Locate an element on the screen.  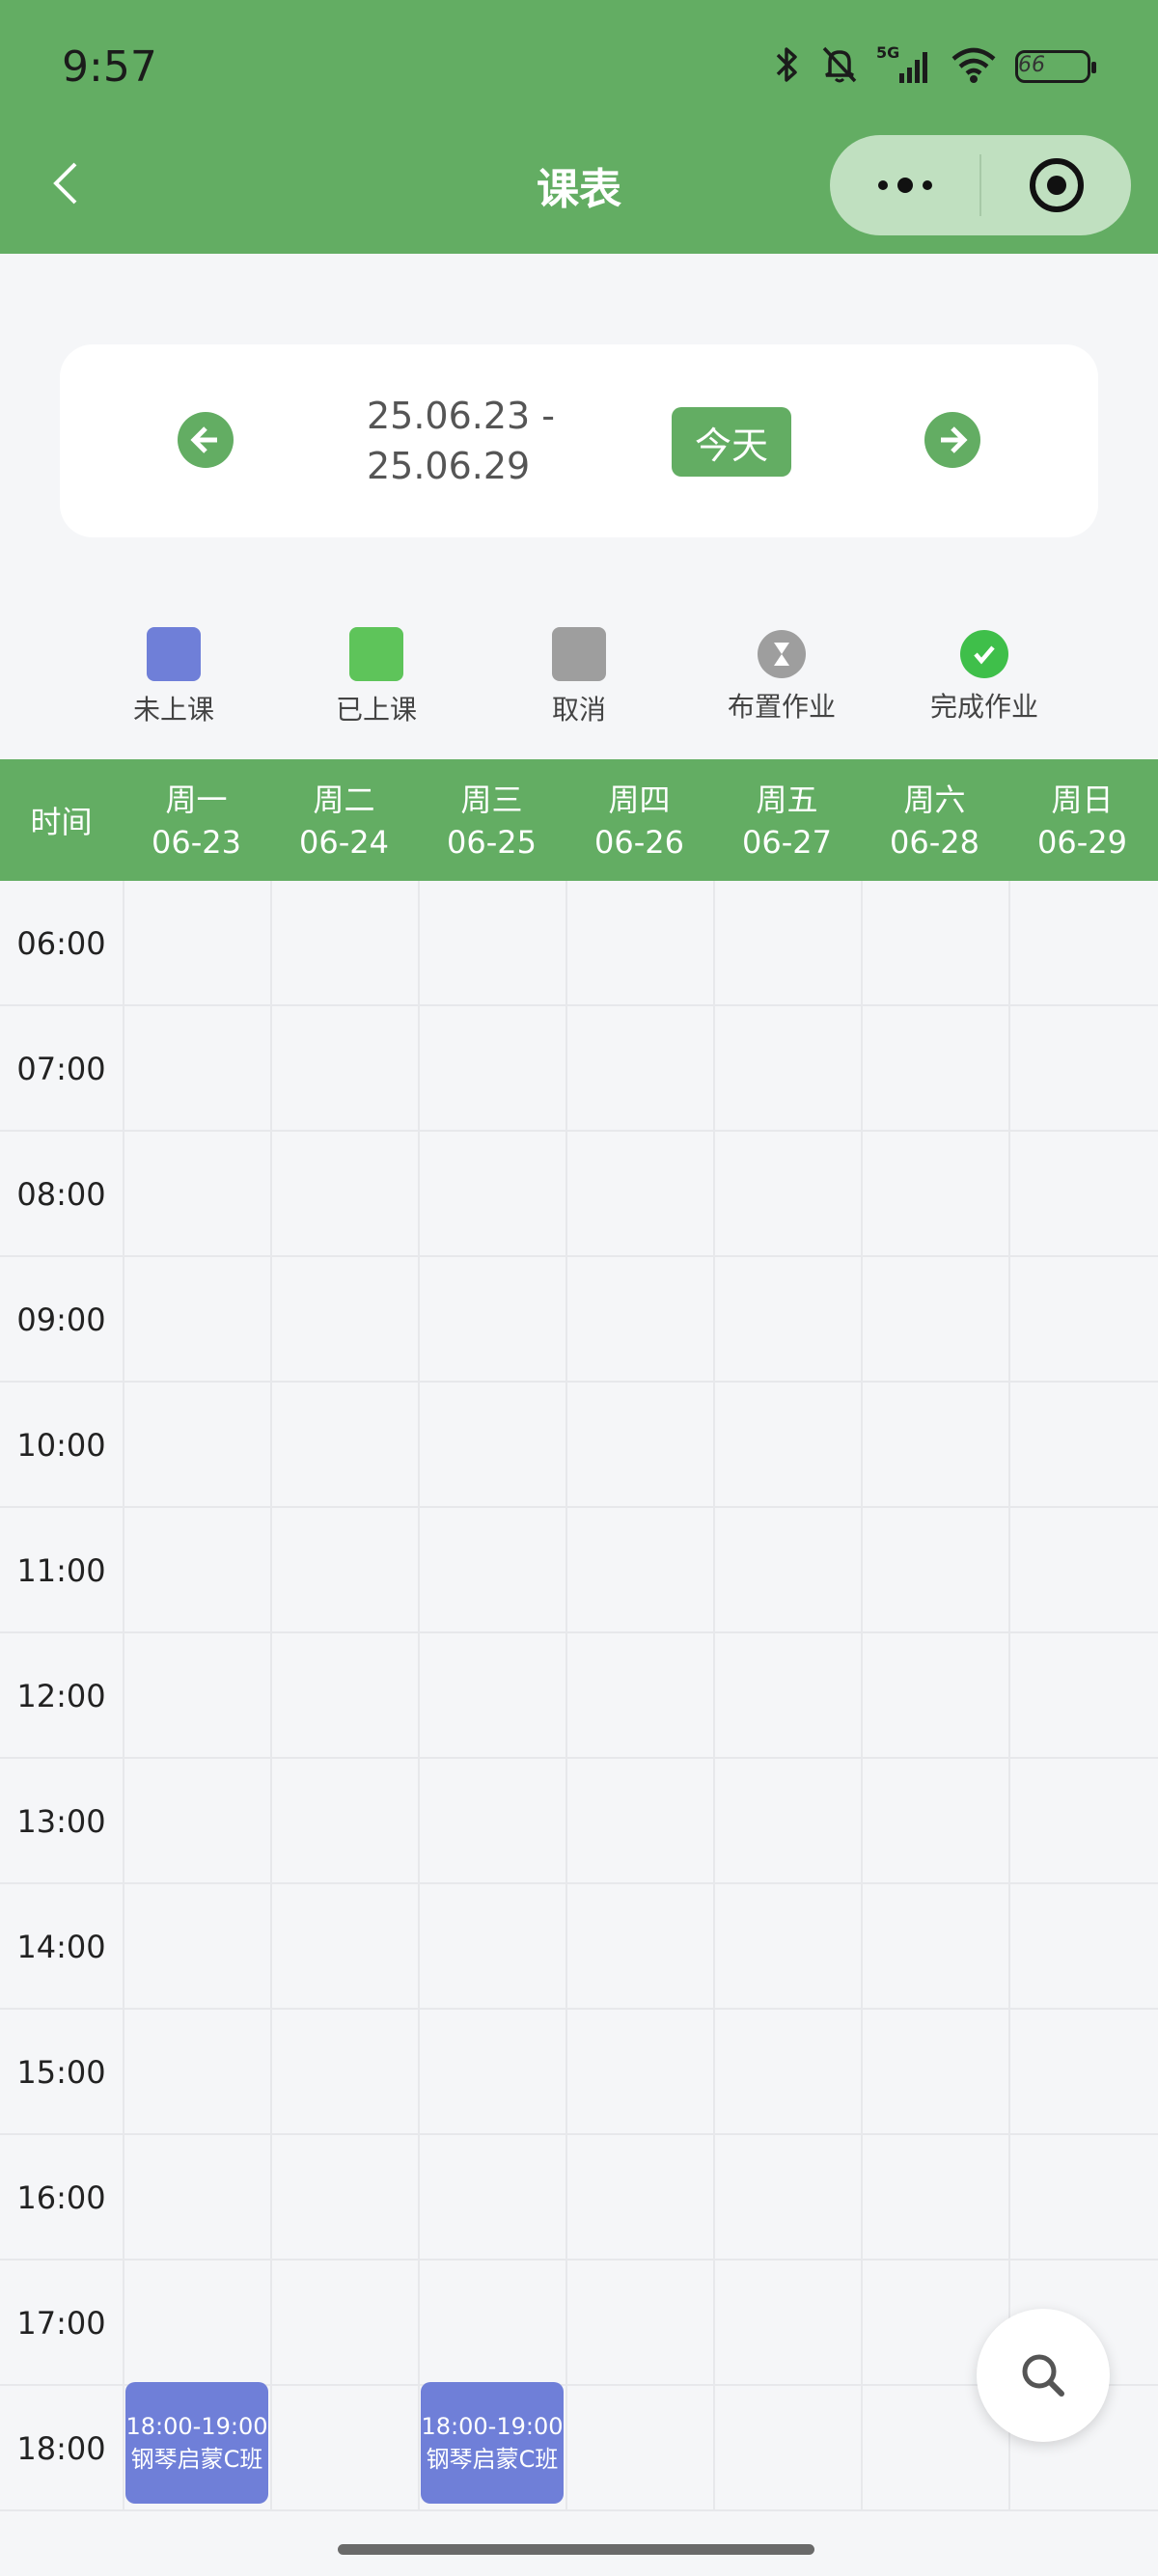
weekday-label: 周一 is located at coordinates (196, 800).